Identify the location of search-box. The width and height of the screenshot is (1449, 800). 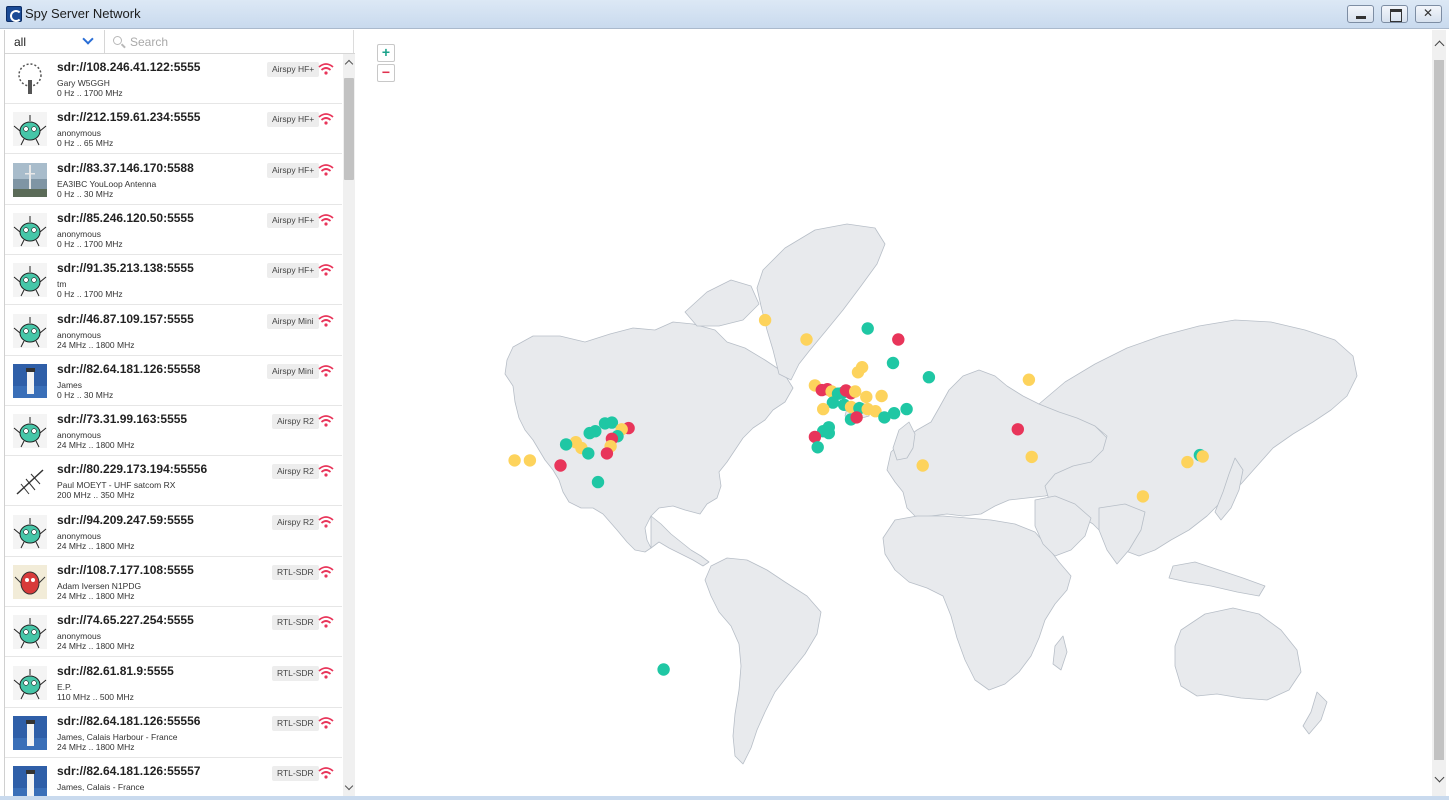
(230, 42).